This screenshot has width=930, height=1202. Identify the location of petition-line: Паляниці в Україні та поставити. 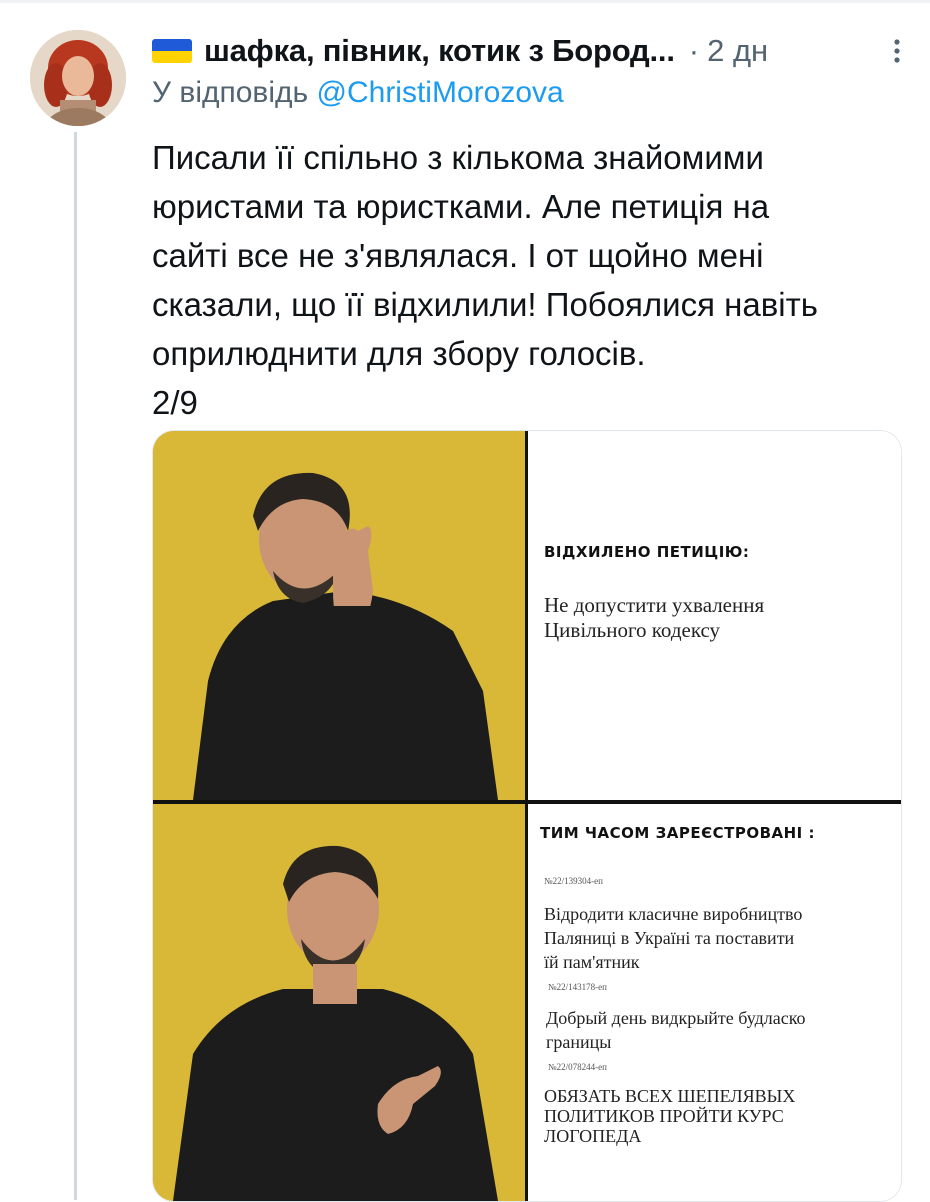
(669, 938).